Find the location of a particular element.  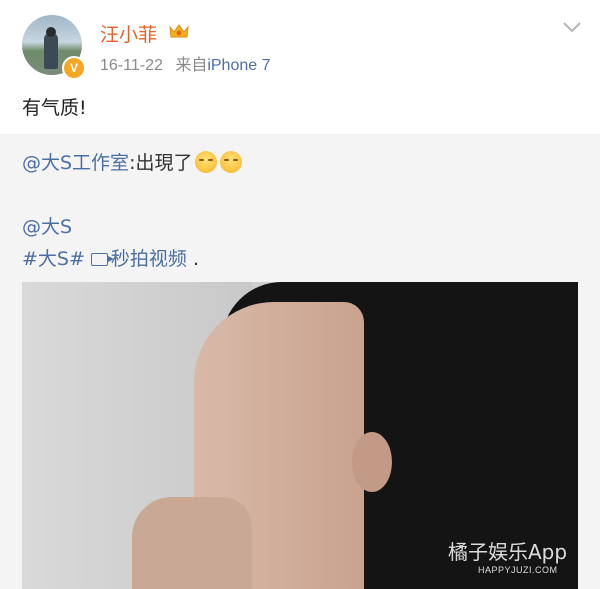

watermark-title: 橘子娱乐App is located at coordinates (508, 552).